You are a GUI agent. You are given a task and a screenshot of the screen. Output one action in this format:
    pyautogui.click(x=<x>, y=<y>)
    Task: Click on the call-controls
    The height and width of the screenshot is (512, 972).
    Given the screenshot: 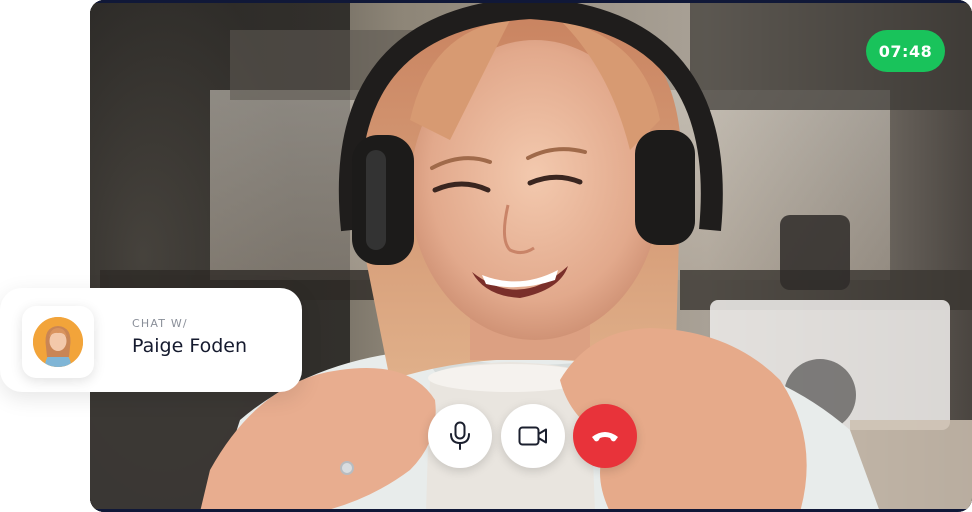 What is the action you would take?
    pyautogui.click(x=533, y=436)
    